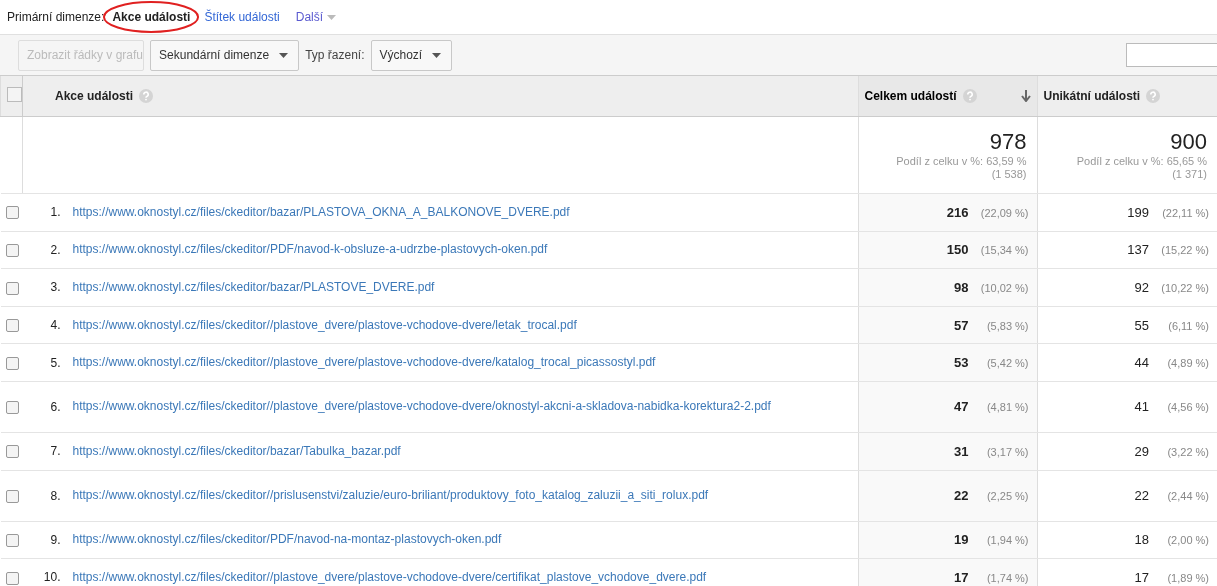 The width and height of the screenshot is (1217, 586). I want to click on select-all-checkbox, so click(14, 94).